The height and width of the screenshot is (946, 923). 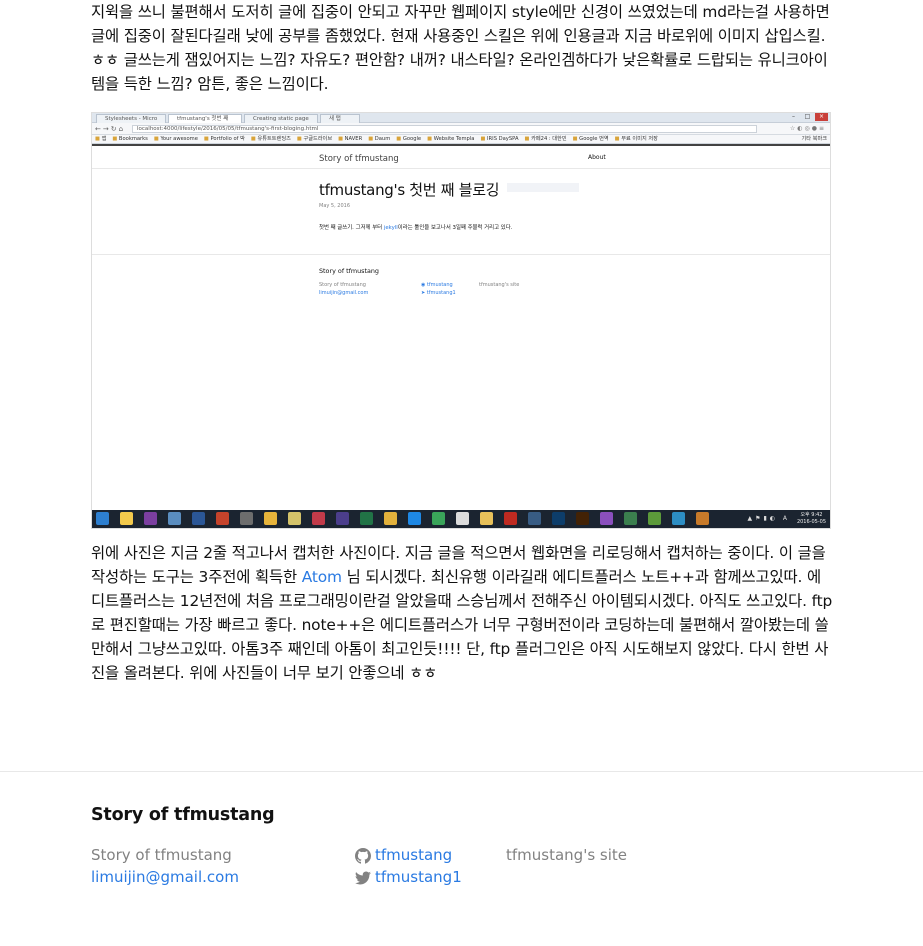 What do you see at coordinates (418, 877) in the screenshot?
I see `footer-twitter-link: tfmustang1` at bounding box center [418, 877].